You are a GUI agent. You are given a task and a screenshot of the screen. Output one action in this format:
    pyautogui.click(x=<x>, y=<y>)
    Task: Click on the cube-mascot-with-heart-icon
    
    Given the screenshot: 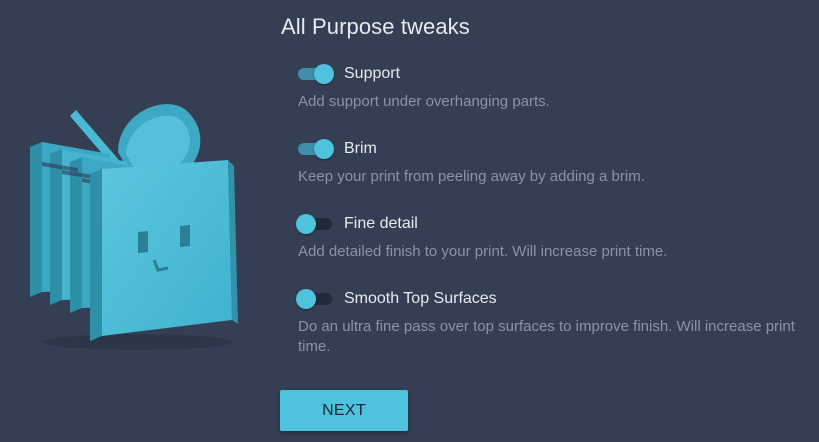 What is the action you would take?
    pyautogui.click(x=134, y=227)
    